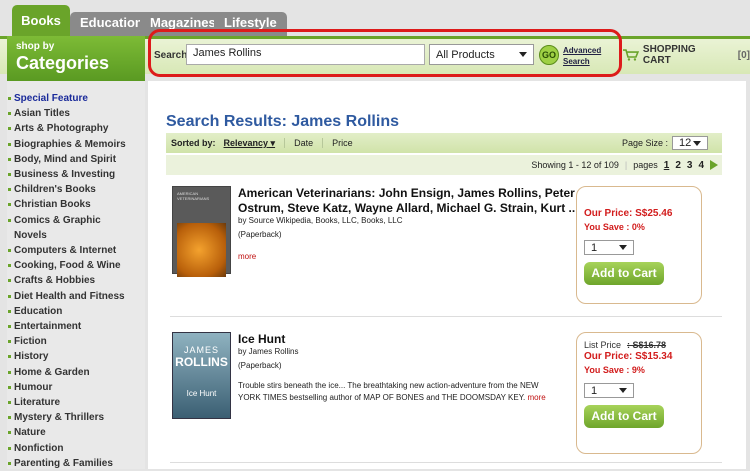  I want to click on tab-books: Books, so click(41, 21).